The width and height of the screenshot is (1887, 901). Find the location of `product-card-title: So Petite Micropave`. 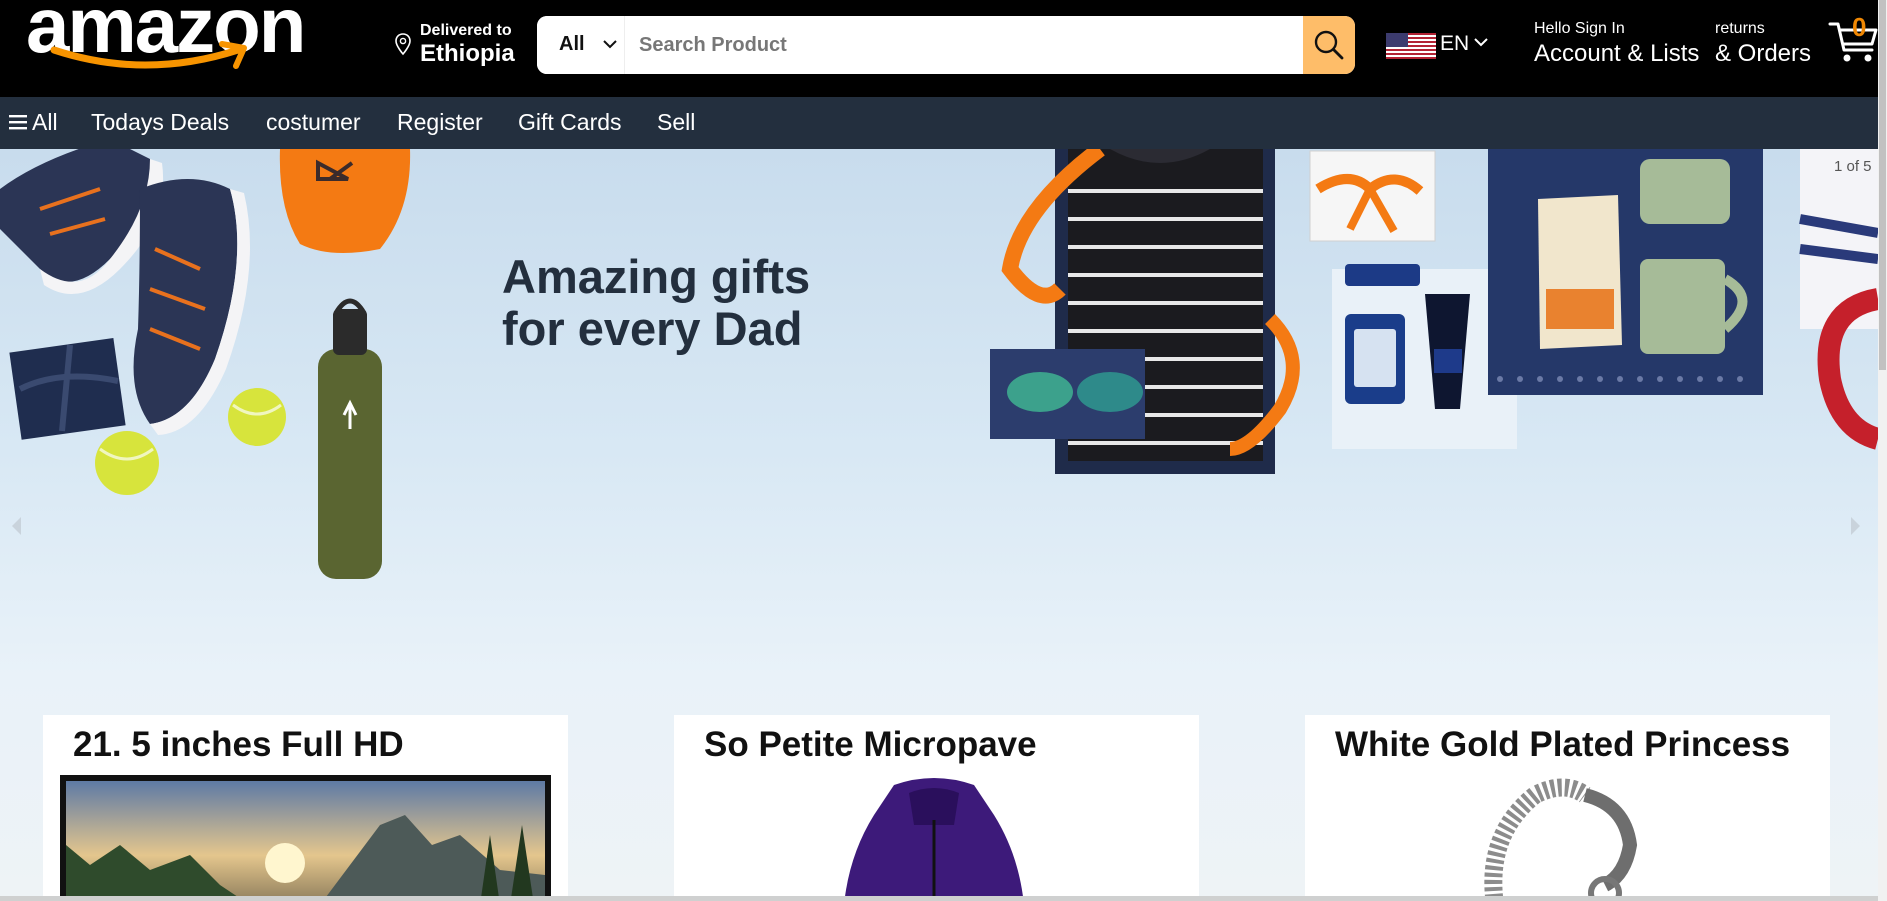

product-card-title: So Petite Micropave is located at coordinates (870, 744).